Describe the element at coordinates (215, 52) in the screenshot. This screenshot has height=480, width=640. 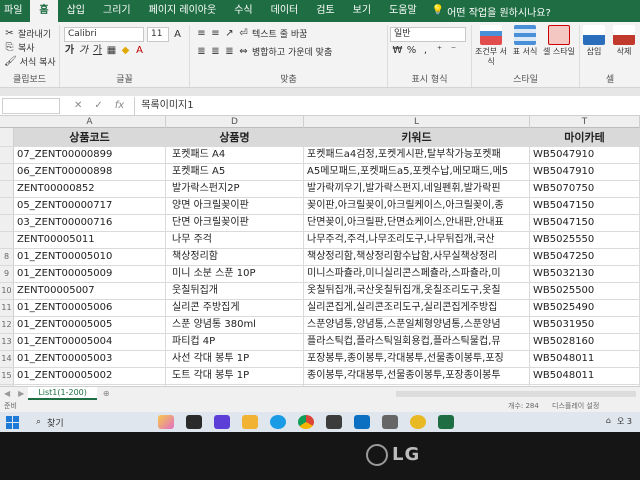
I see `align-center-icon: ≣` at that location.